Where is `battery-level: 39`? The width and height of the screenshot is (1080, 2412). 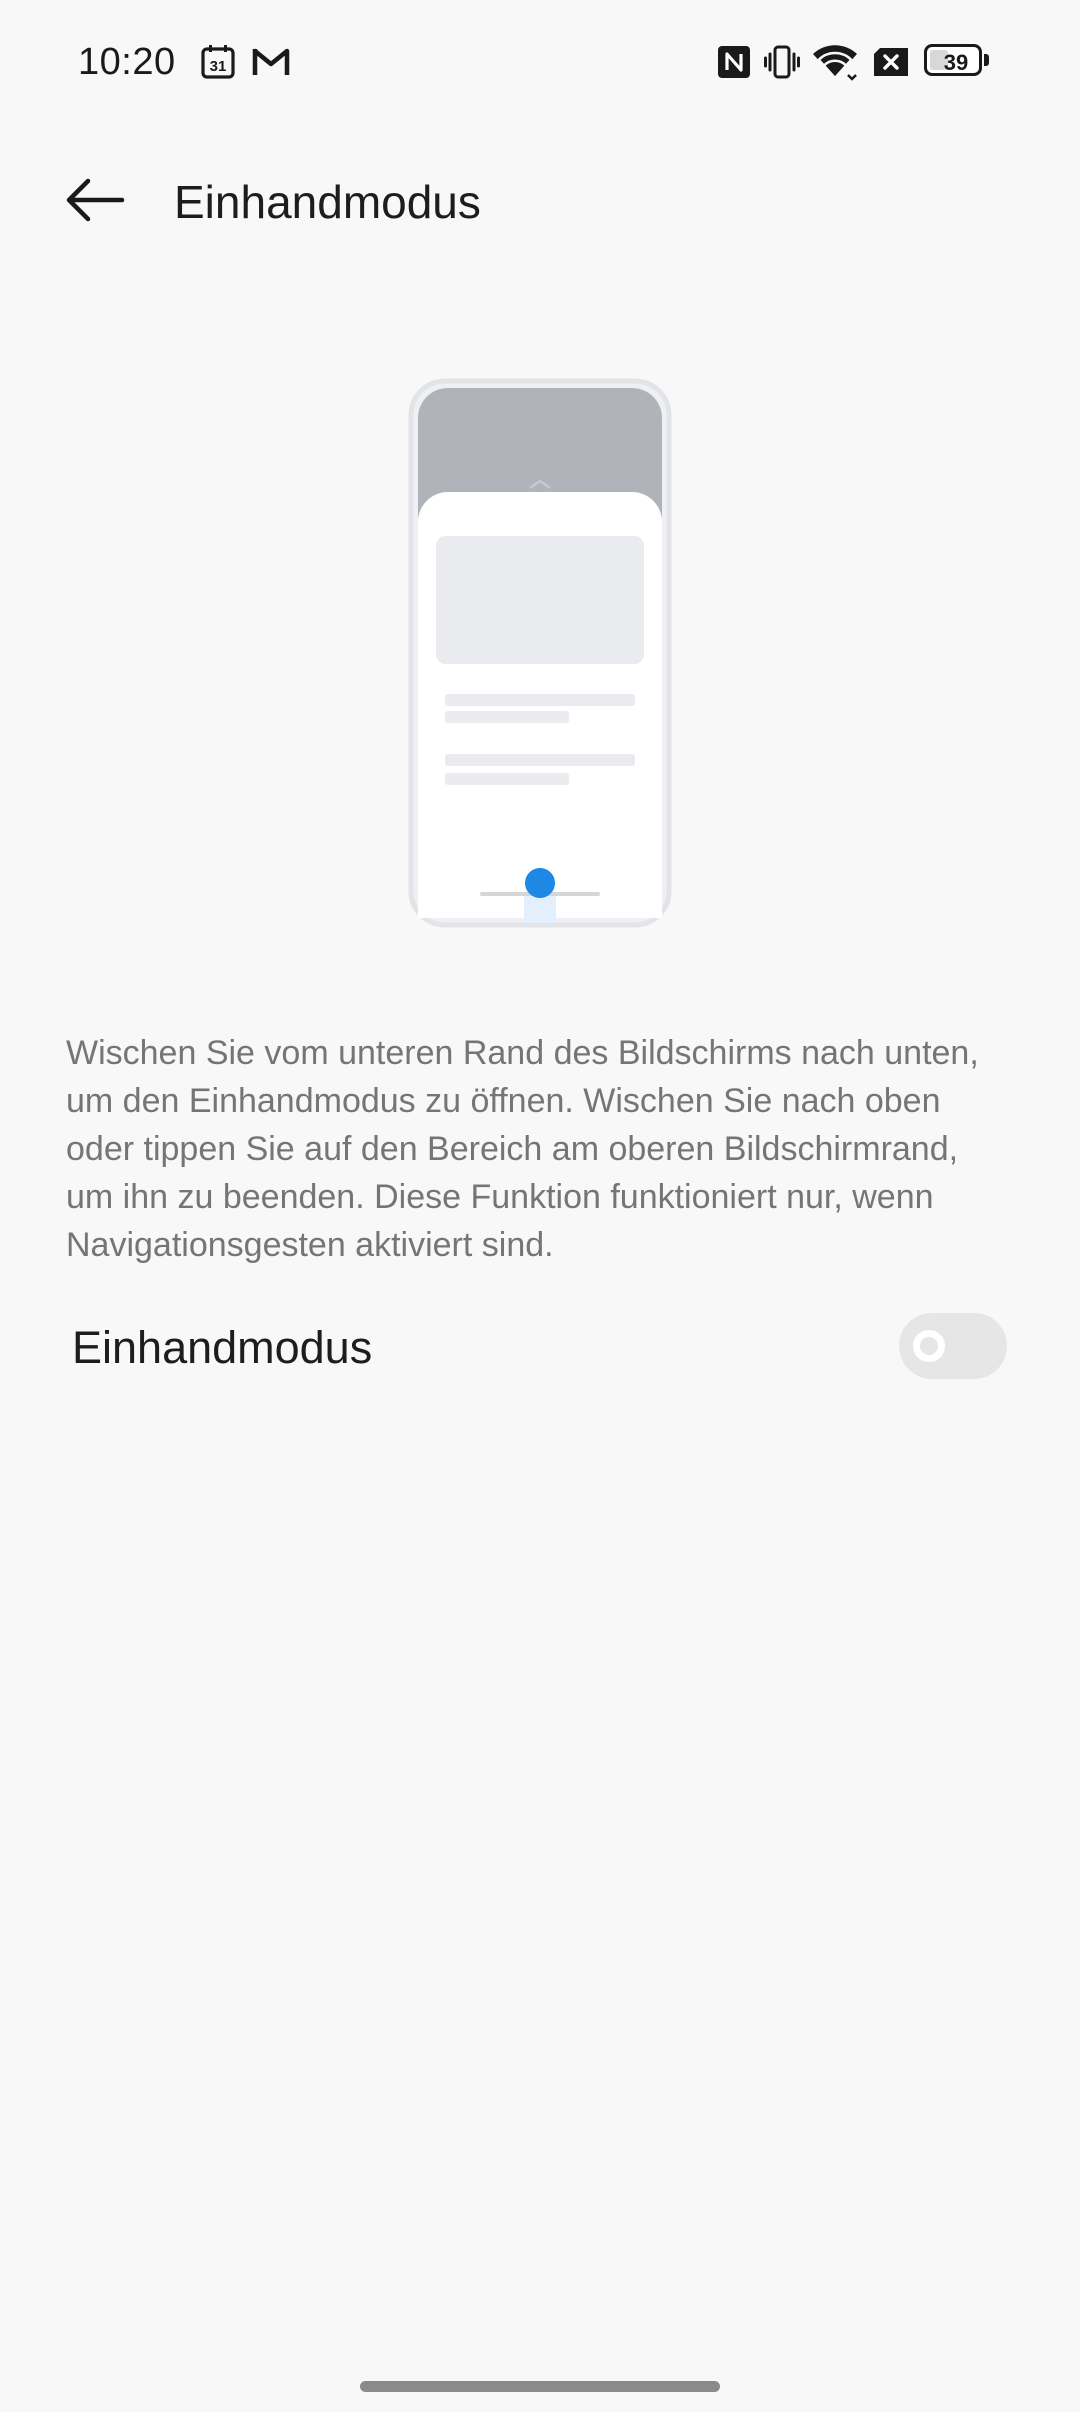
battery-level: 39 is located at coordinates (956, 62).